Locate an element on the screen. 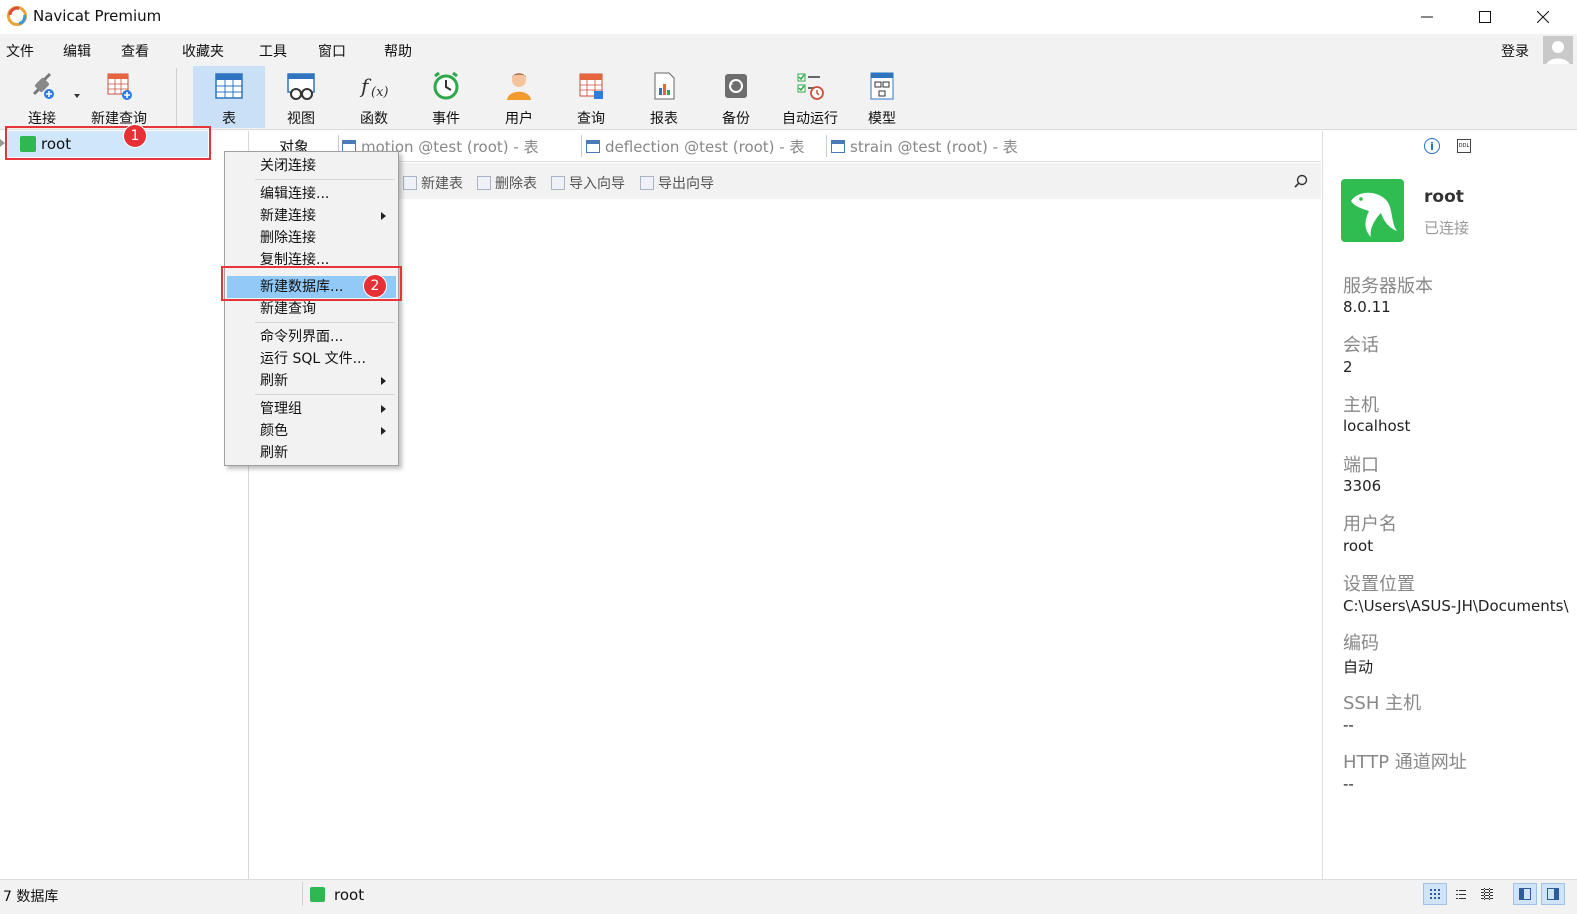 This screenshot has height=914, width=1577. connect-button: 连接 is located at coordinates (42, 97).